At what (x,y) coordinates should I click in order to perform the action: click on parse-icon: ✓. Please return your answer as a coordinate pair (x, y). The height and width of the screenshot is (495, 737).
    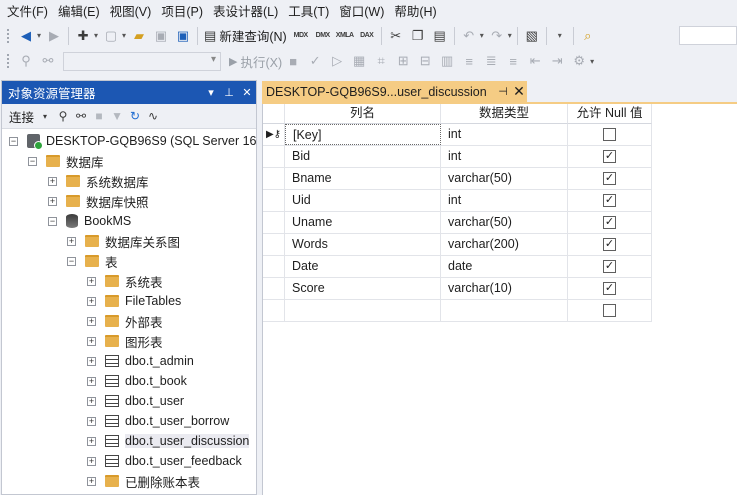
    Looking at the image, I should click on (315, 61).